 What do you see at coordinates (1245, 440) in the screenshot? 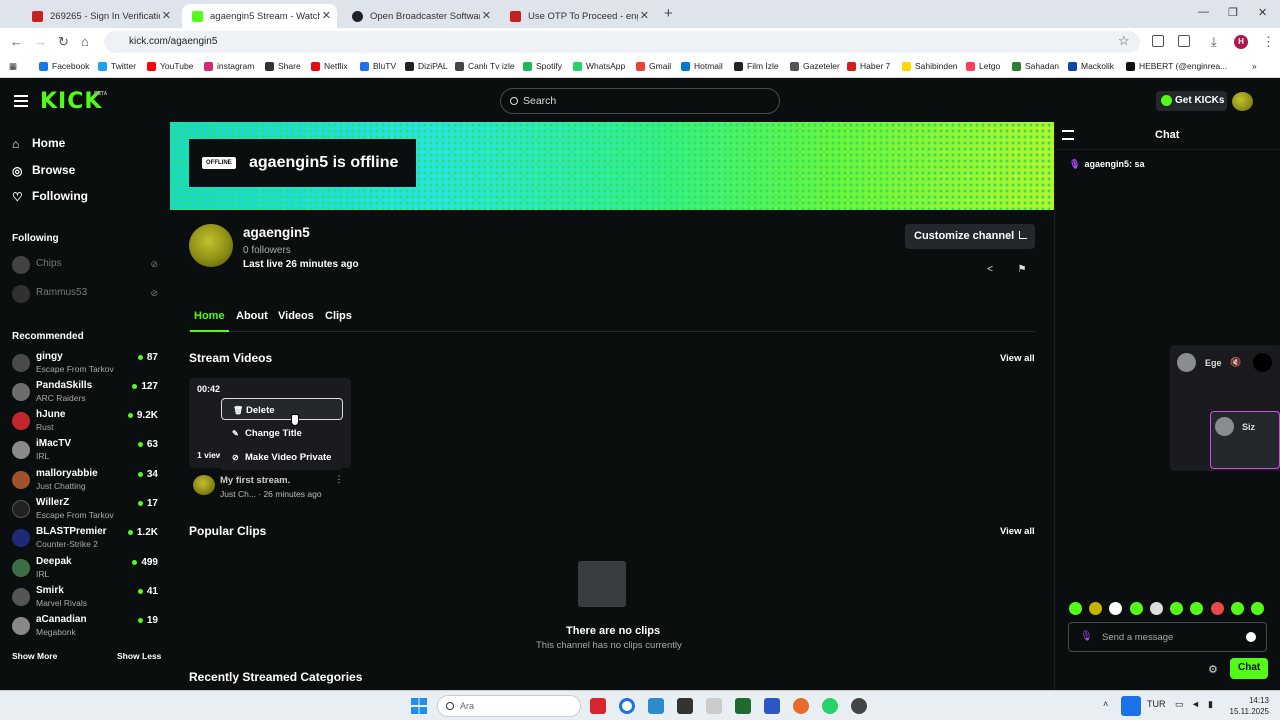
I see `self-video-tile: Siz` at bounding box center [1245, 440].